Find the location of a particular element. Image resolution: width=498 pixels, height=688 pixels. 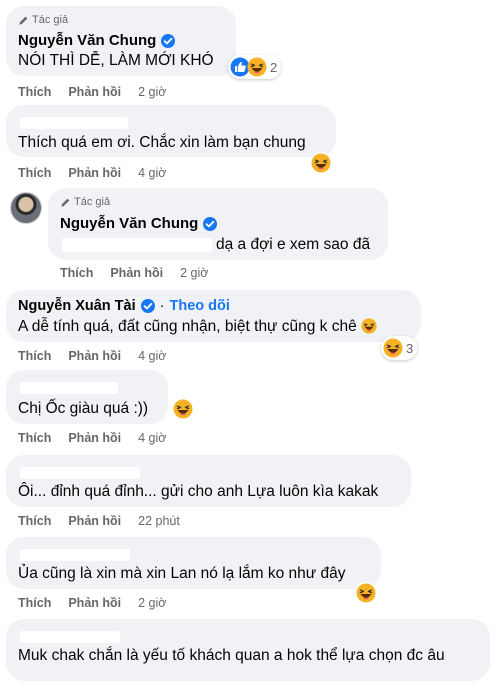

comment-text: NÓI THÌ DỄ, LÀM MỚI KHÓ is located at coordinates (116, 60).